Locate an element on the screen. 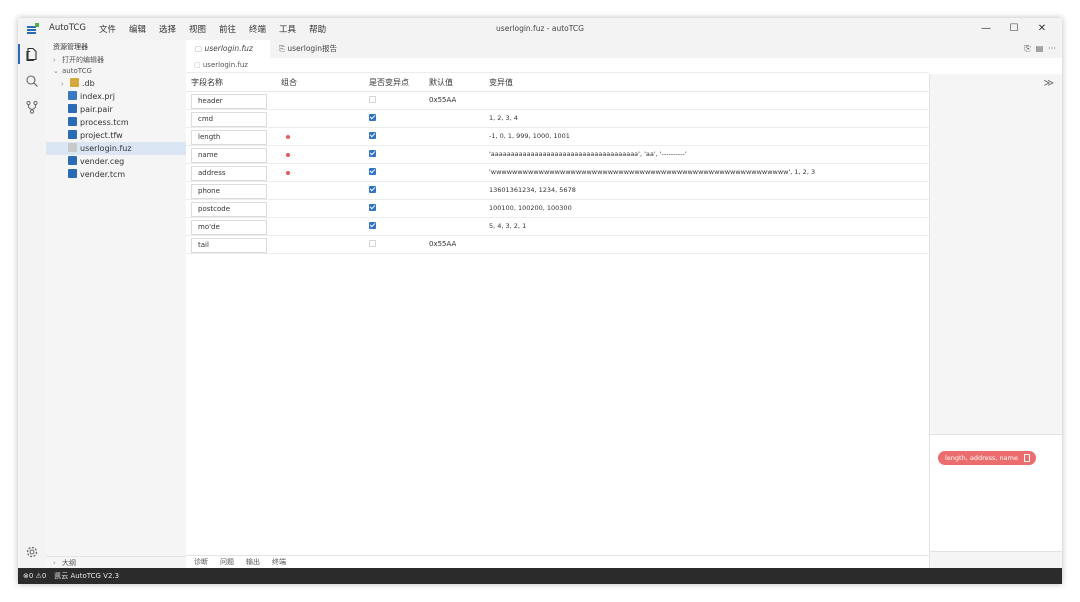 Image resolution: width=1080 pixels, height=602 pixels. tree-file: vender.tcm is located at coordinates (116, 174).